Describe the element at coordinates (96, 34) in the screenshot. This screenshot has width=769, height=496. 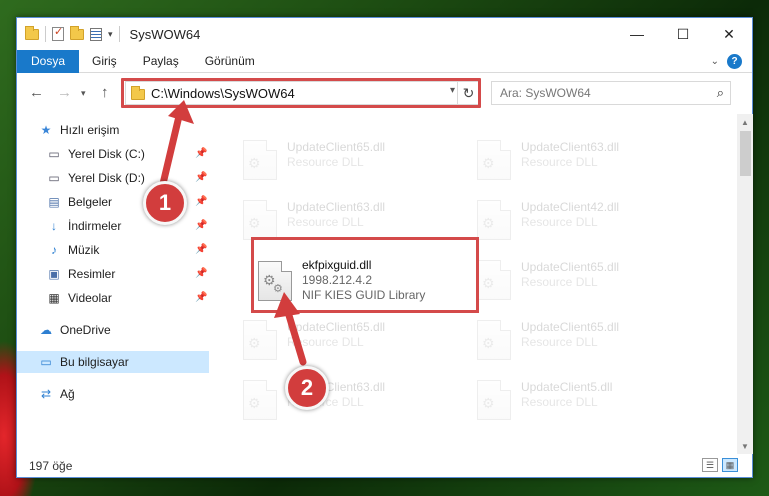
I see `customize-toolbar-icon` at that location.